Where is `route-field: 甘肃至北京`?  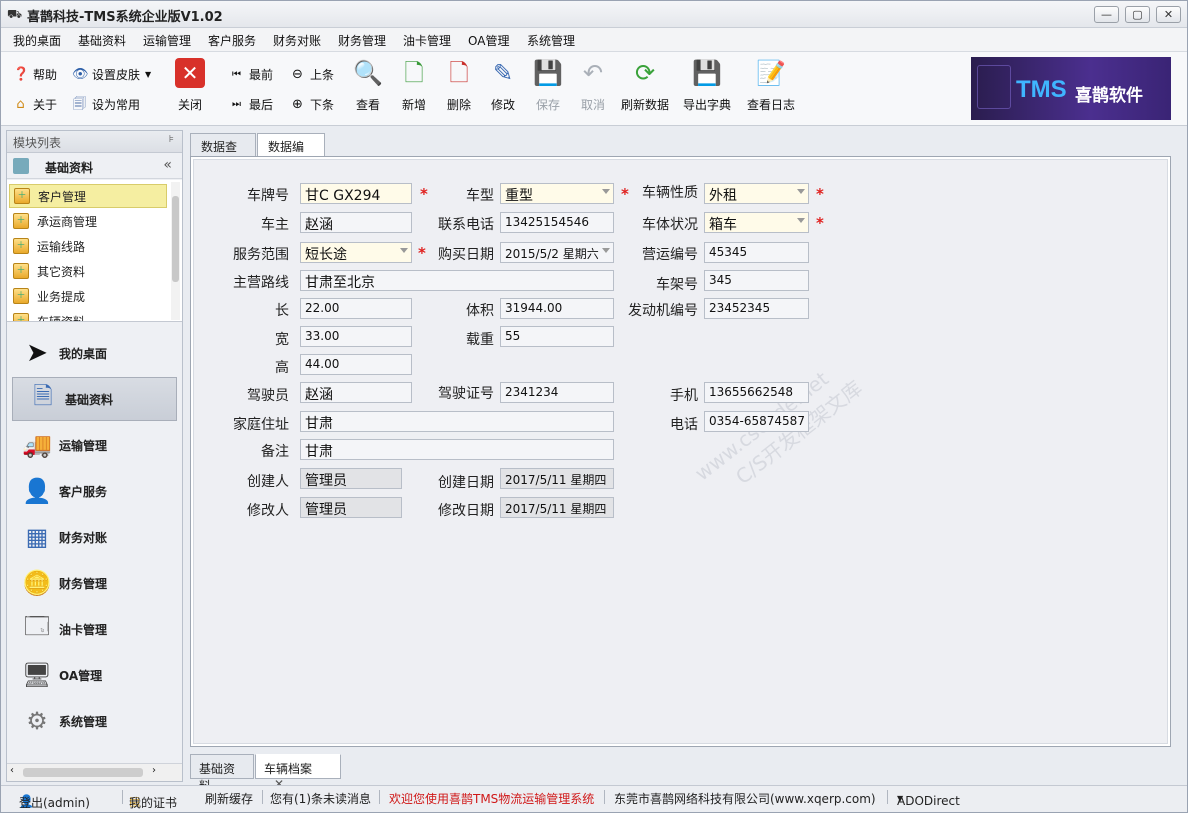 route-field: 甘肃至北京 is located at coordinates (457, 280).